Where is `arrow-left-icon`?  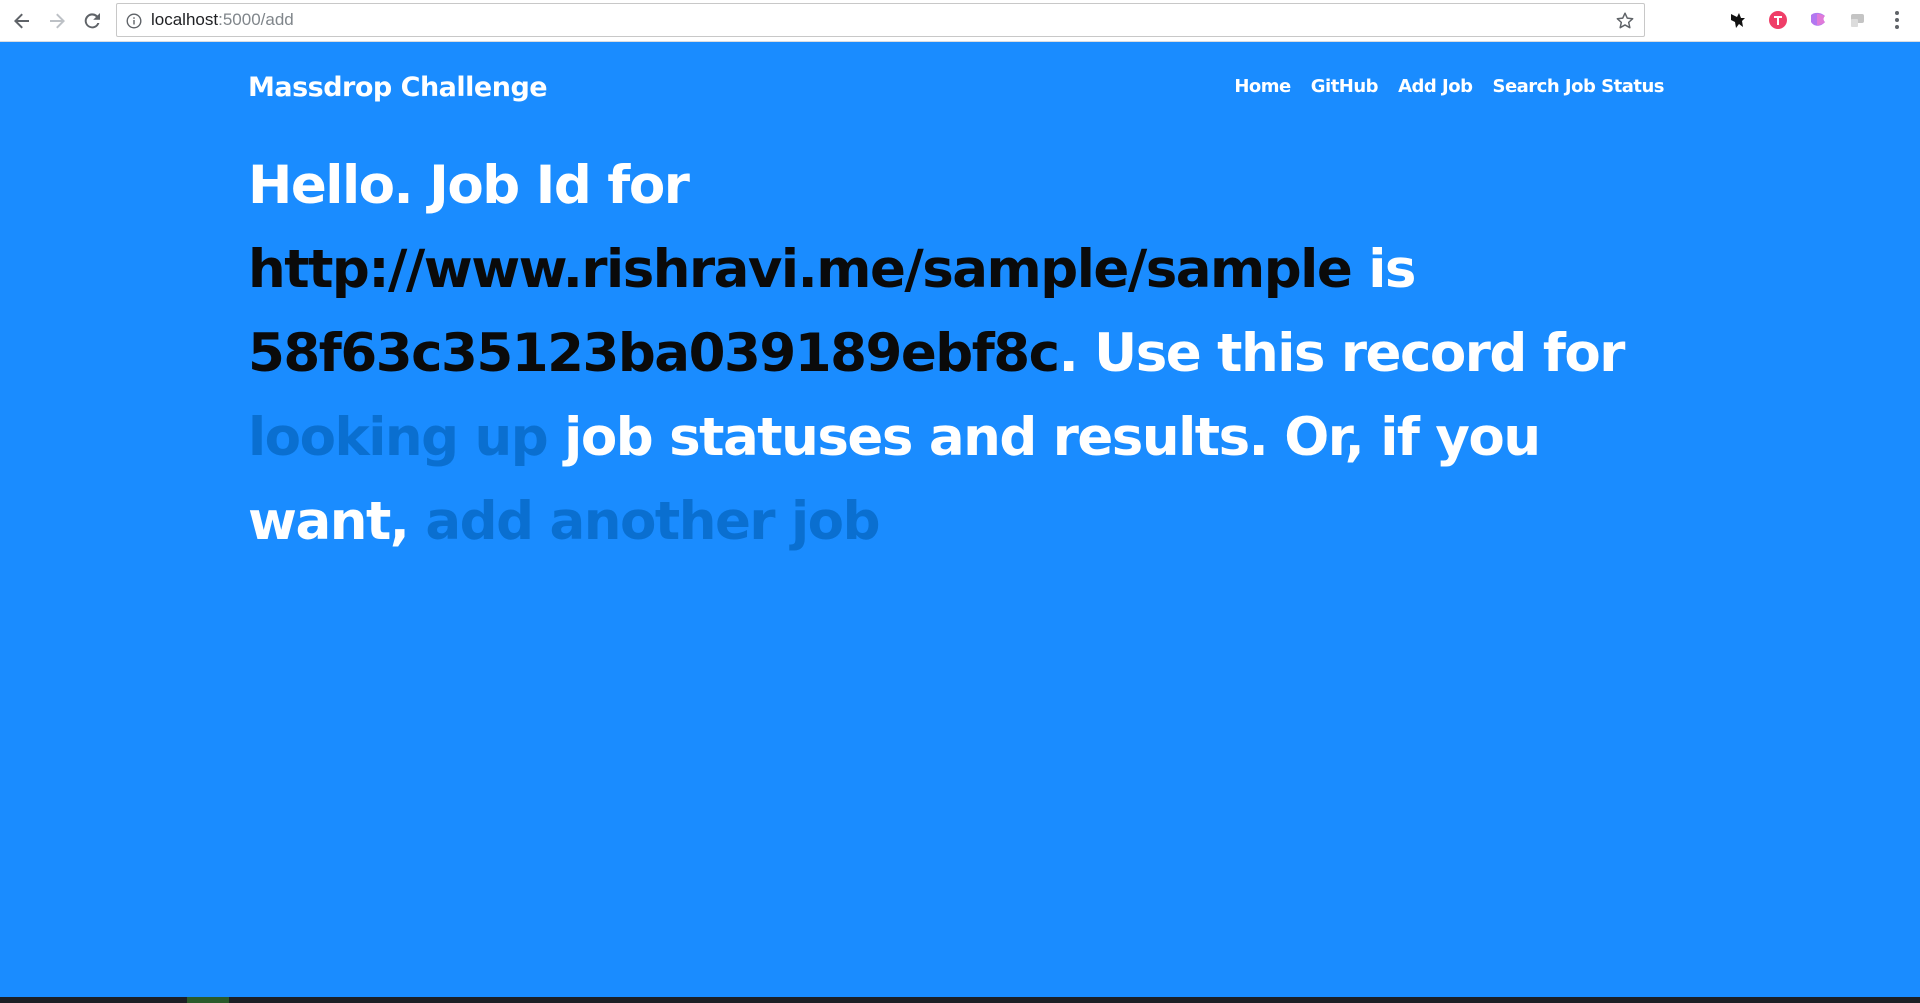
arrow-left-icon is located at coordinates (21, 21).